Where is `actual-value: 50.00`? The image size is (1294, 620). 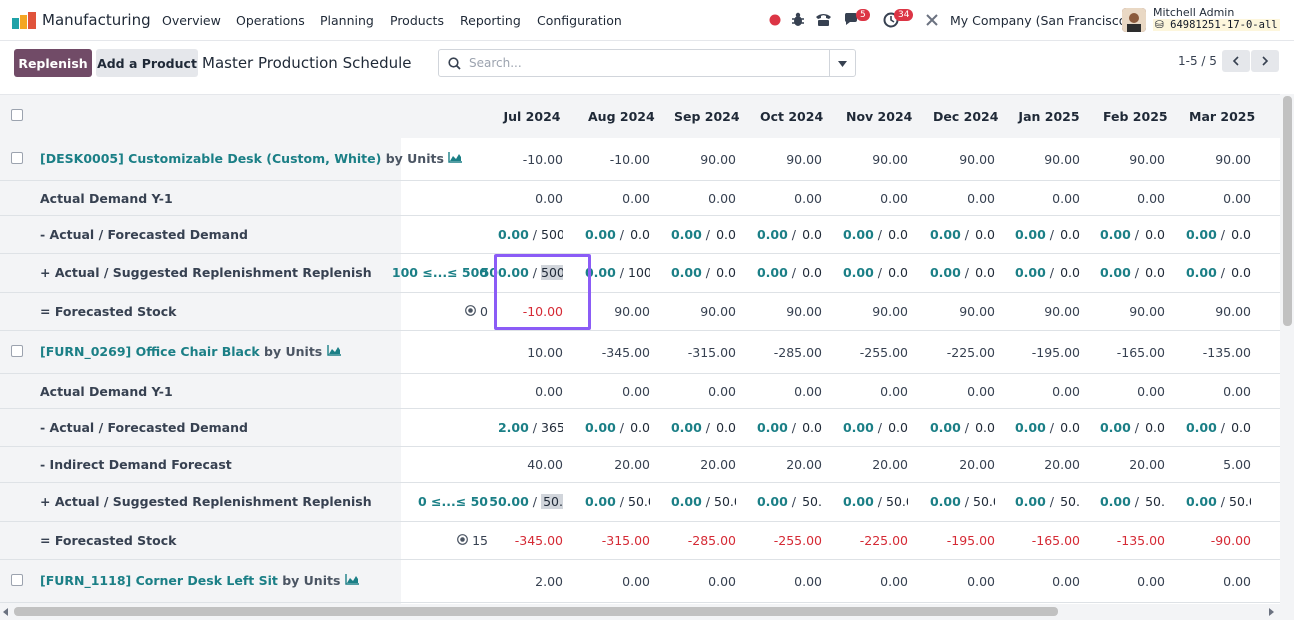 actual-value: 50.00 is located at coordinates (509, 501).